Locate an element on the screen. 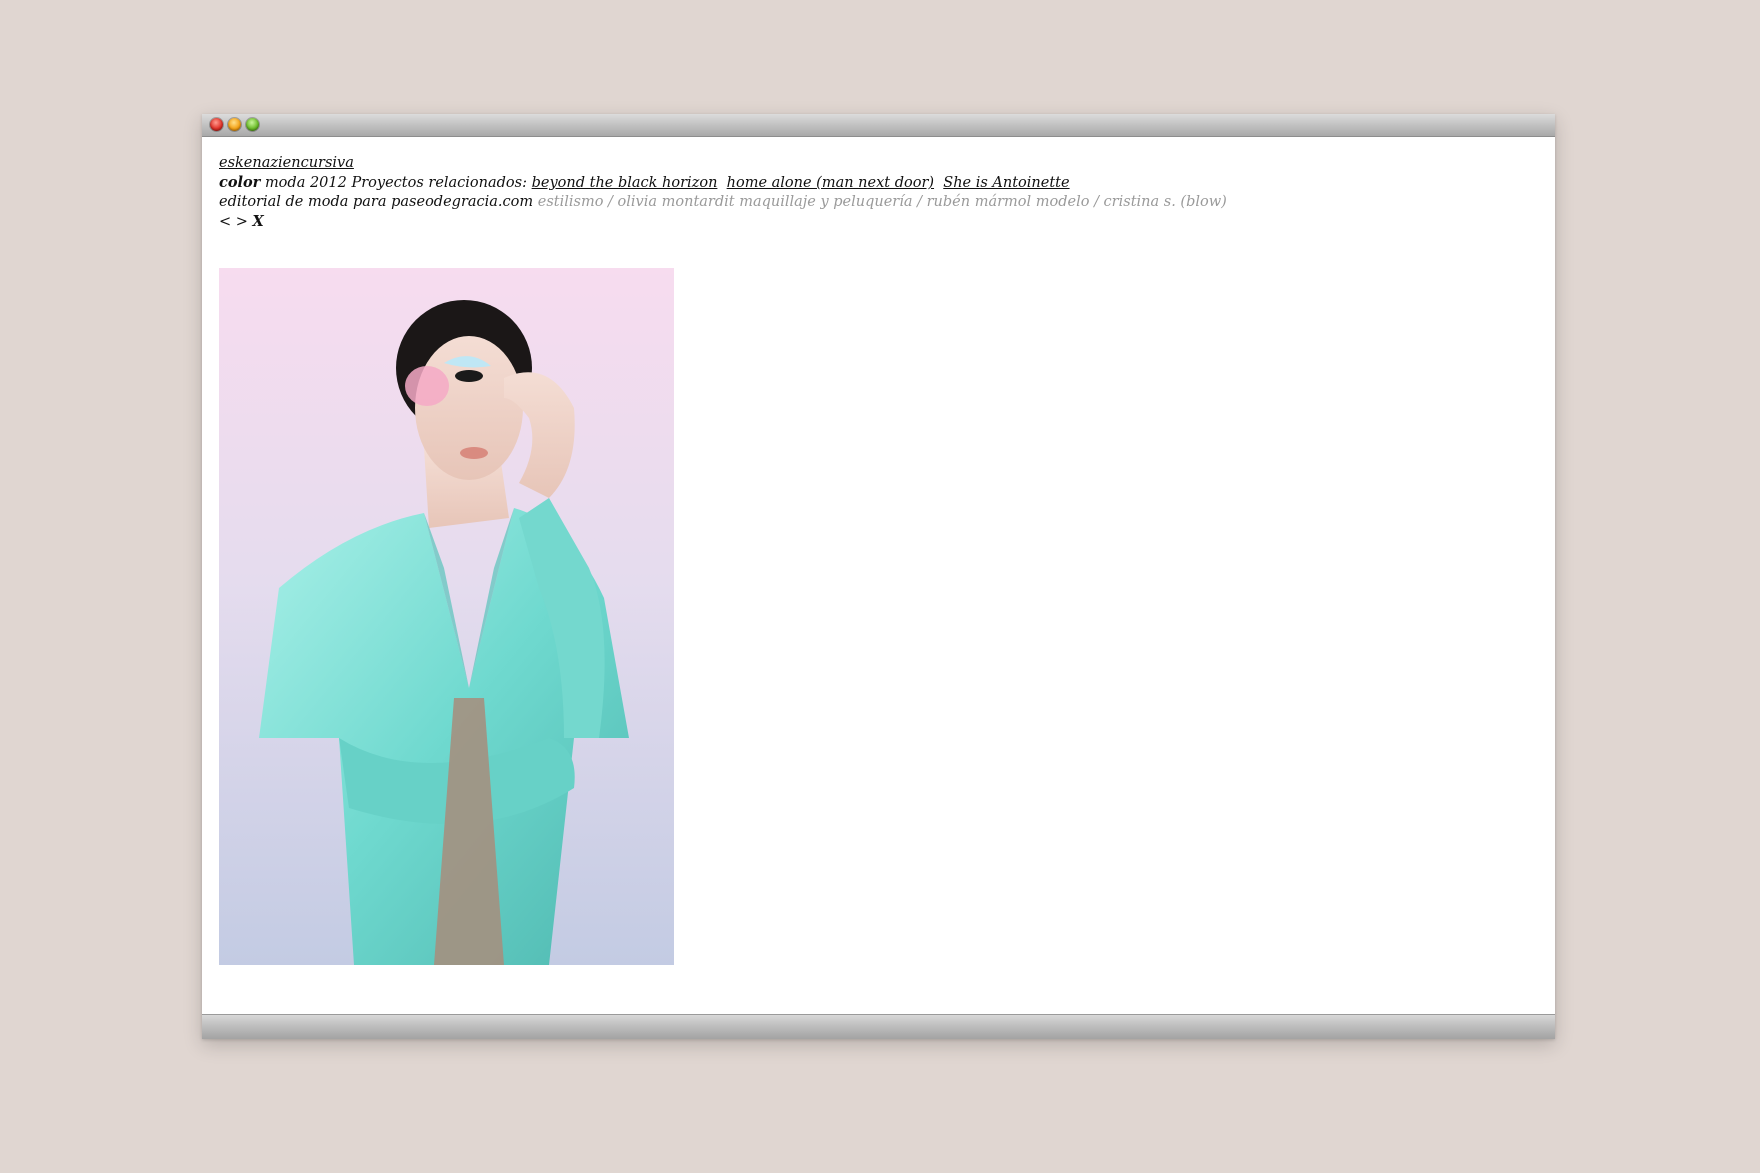 This screenshot has width=1760, height=1173. project-meta: moda 2012 Proyectos relacionados: is located at coordinates (395, 183).